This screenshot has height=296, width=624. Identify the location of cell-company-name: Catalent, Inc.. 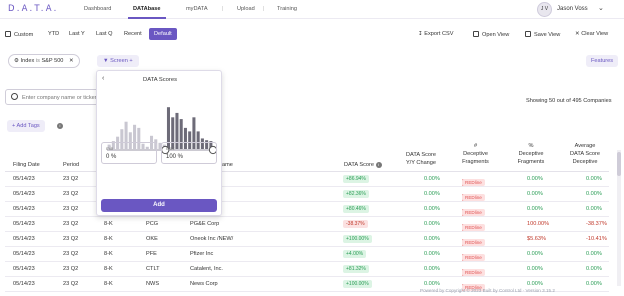
(206, 269).